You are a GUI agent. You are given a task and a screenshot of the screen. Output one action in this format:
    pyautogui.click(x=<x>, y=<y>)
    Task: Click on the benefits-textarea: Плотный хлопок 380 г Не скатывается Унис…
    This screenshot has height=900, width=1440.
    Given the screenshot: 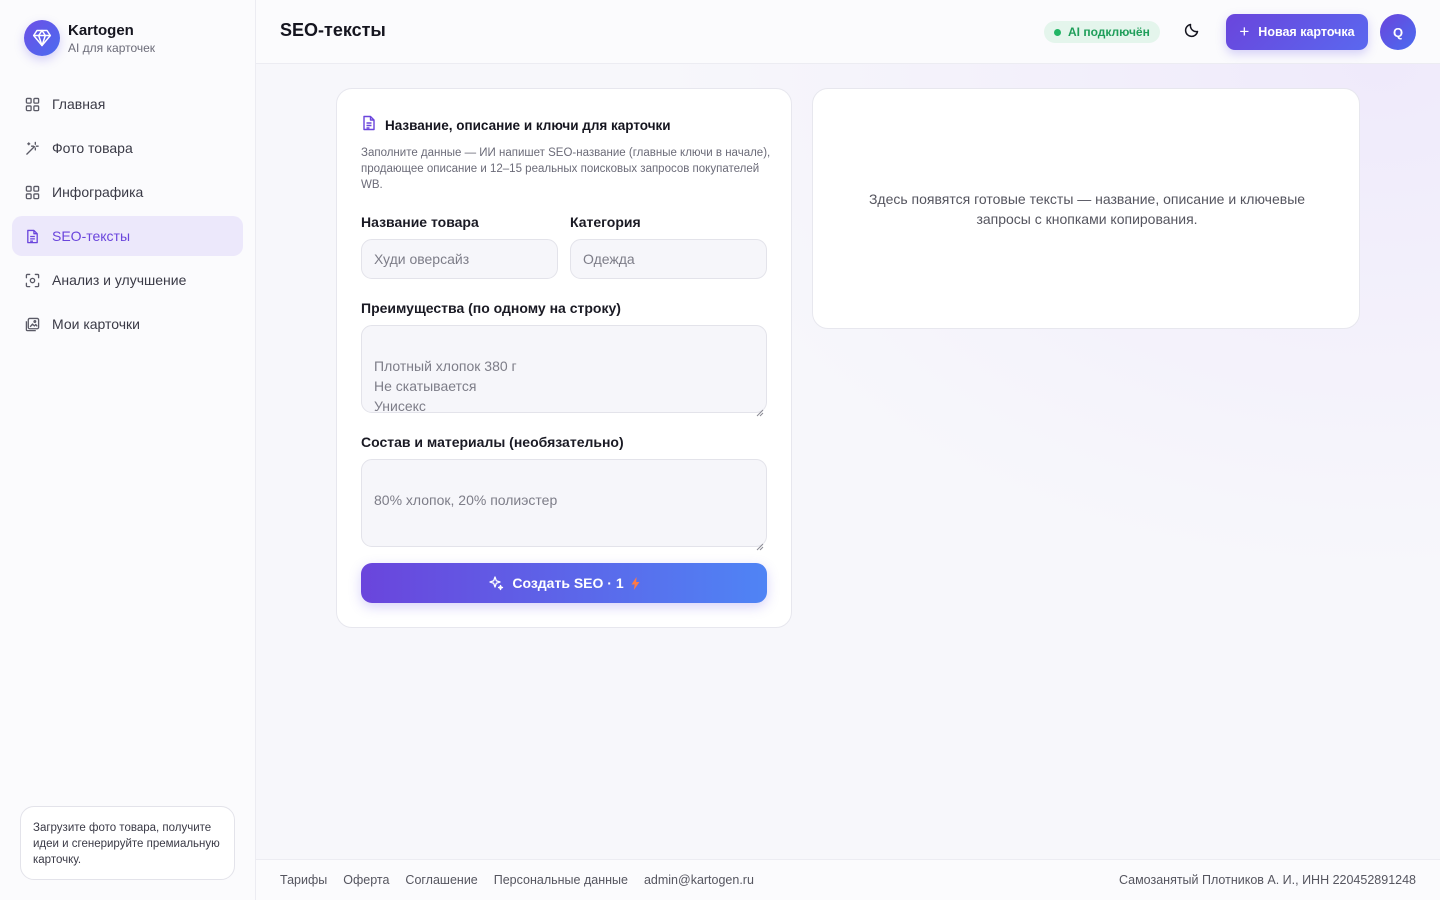 What is the action you would take?
    pyautogui.click(x=564, y=371)
    